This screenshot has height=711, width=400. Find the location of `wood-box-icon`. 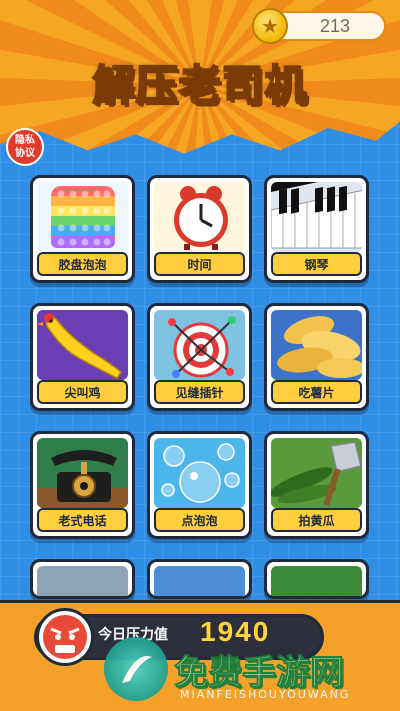

wood-box-icon is located at coordinates (199, 581).